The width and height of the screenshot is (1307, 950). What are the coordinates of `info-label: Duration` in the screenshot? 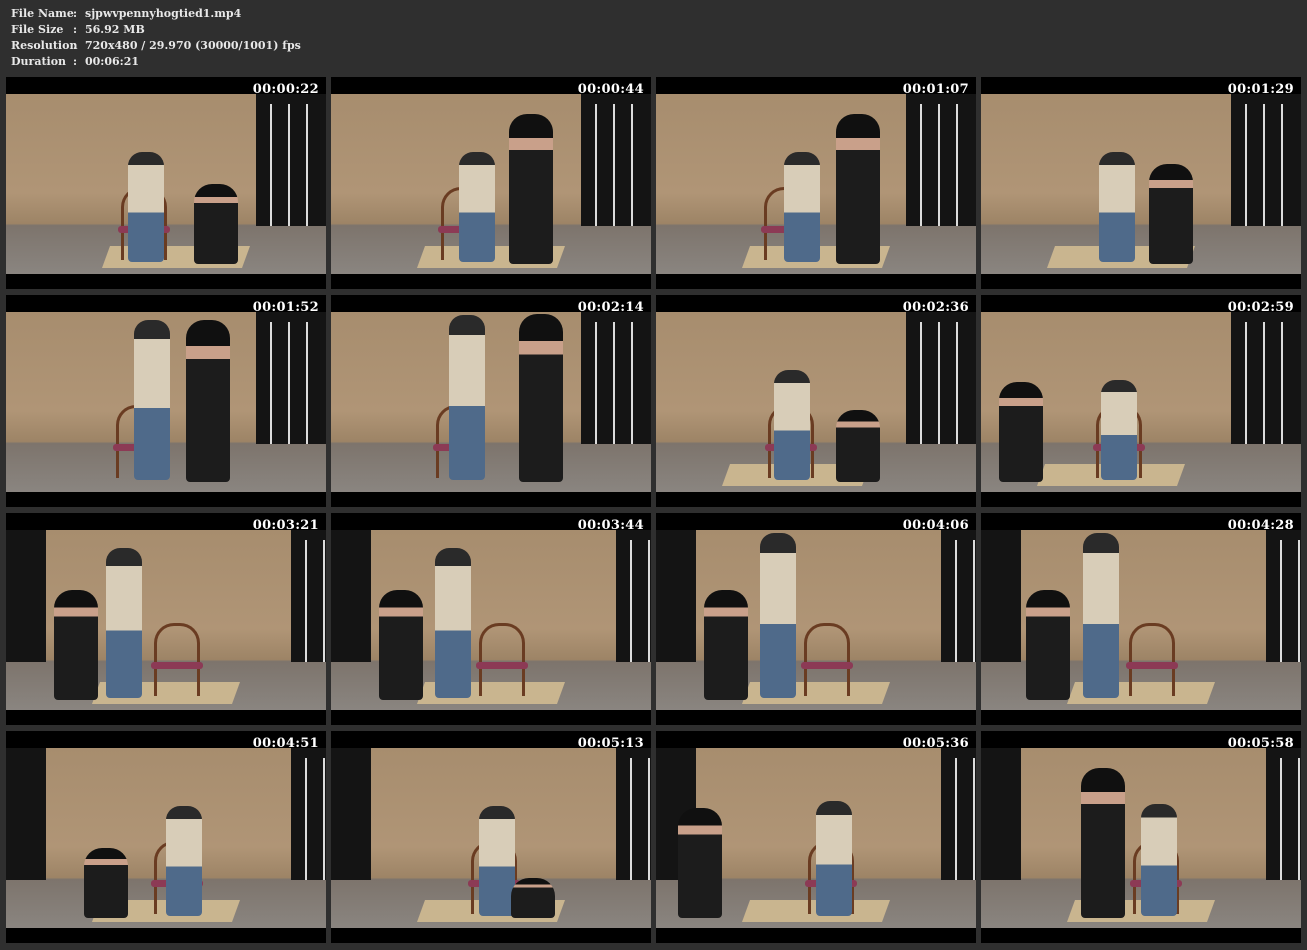 It's located at (39, 61).